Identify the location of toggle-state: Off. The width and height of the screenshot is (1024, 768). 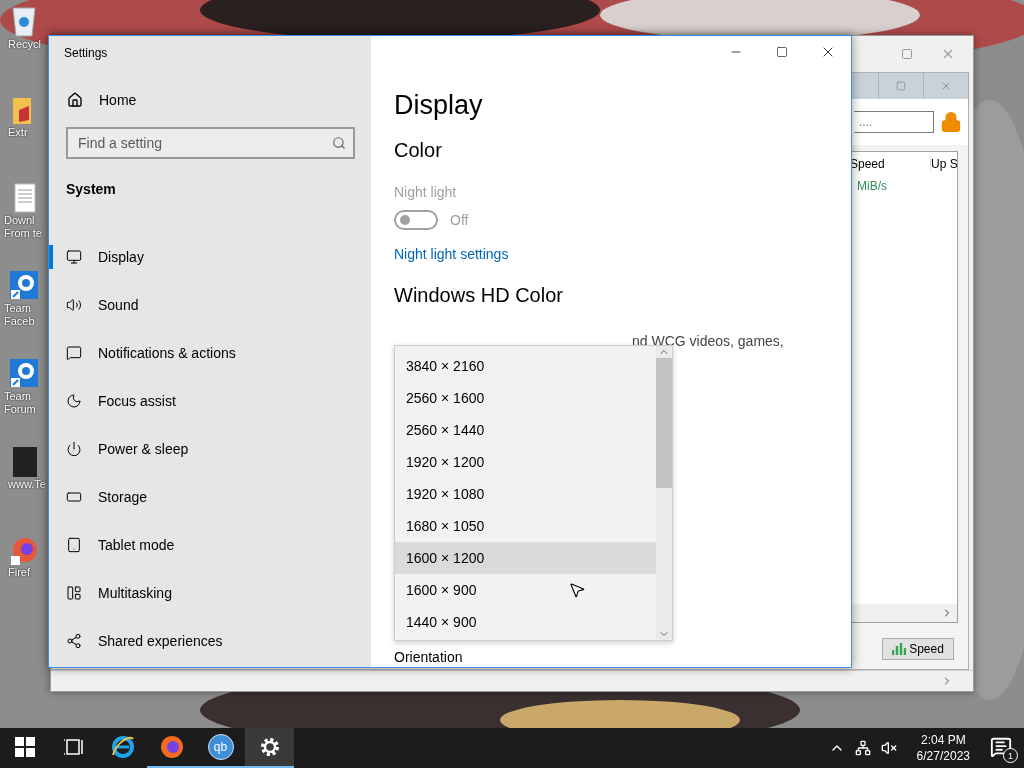
(459, 220).